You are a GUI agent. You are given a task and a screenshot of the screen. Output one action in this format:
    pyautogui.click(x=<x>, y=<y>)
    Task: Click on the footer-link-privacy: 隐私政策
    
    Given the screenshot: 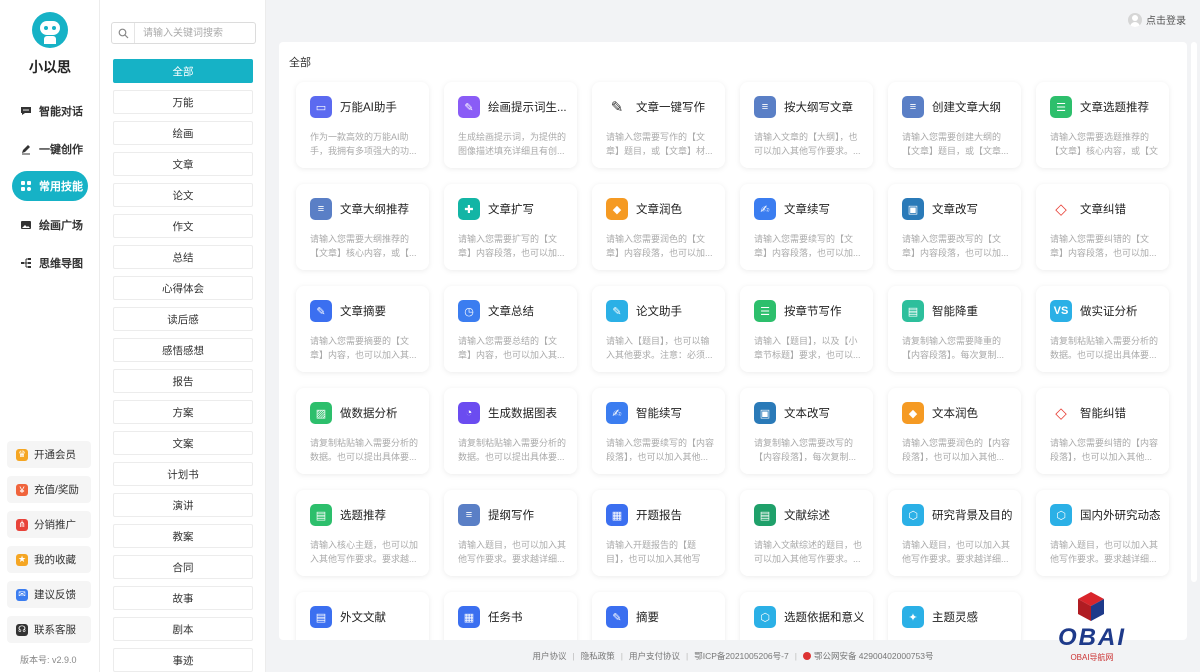 What is the action you would take?
    pyautogui.click(x=598, y=656)
    